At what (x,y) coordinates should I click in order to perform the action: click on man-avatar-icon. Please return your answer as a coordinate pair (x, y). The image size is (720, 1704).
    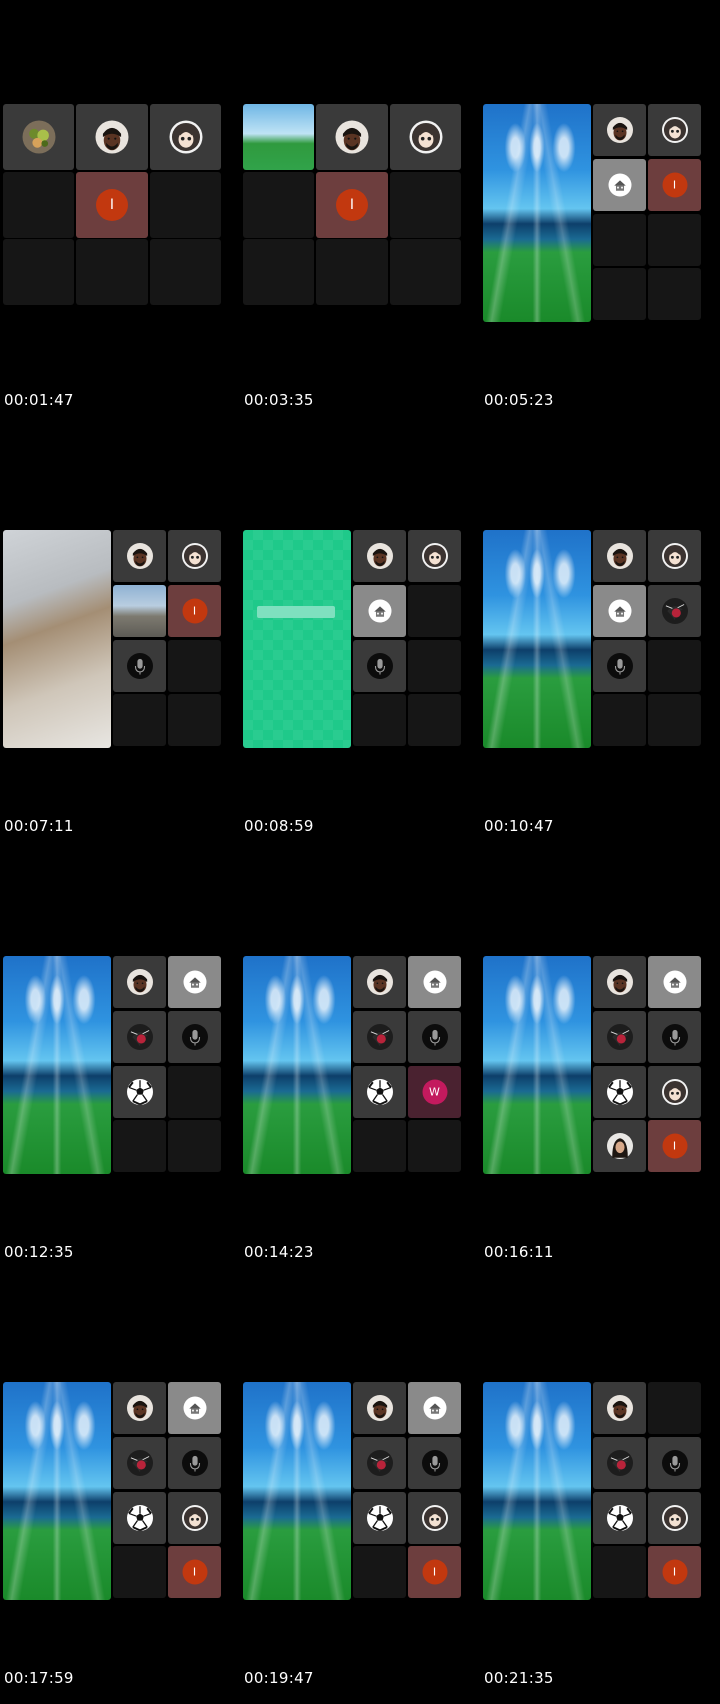
    Looking at the image, I should click on (619, 1408).